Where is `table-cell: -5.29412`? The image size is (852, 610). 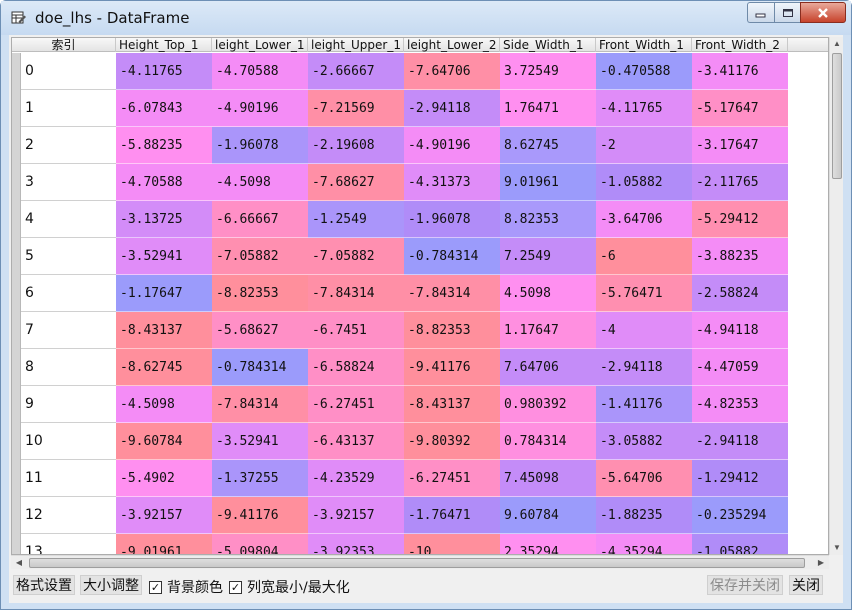 table-cell: -5.29412 is located at coordinates (740, 219).